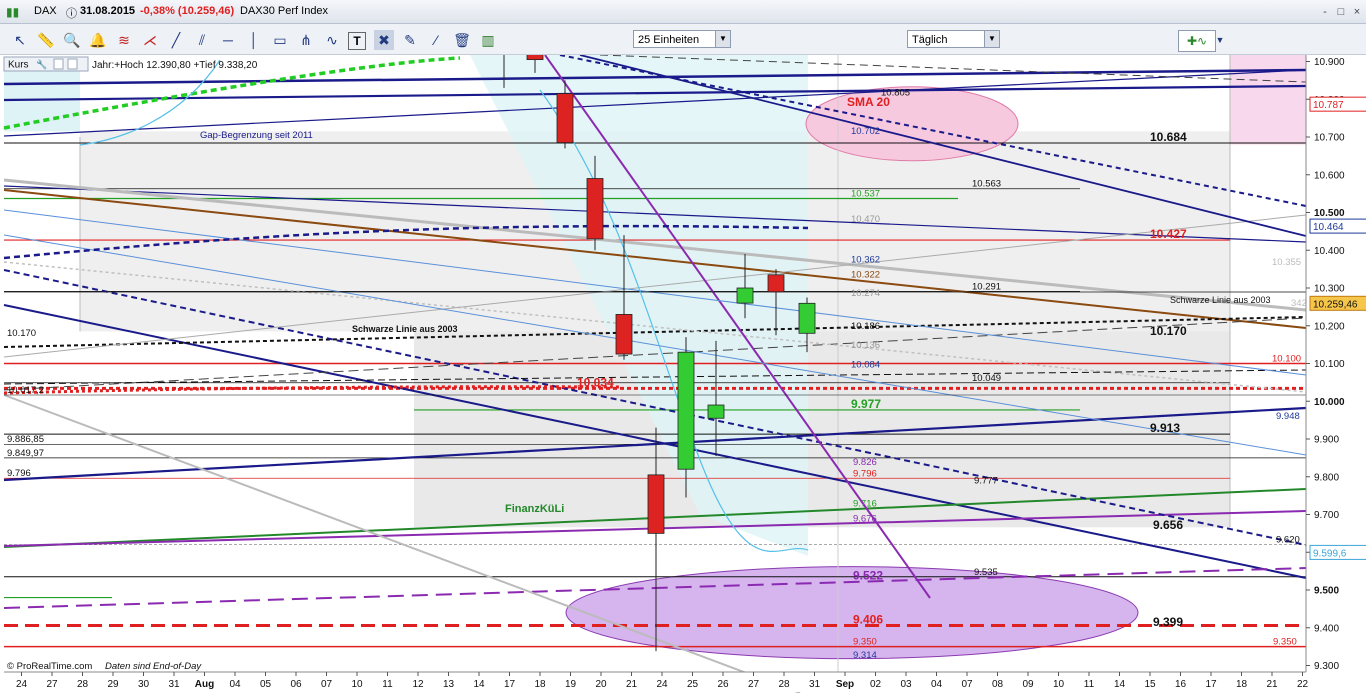  I want to click on pitchfork-icon: ⋔, so click(306, 40).